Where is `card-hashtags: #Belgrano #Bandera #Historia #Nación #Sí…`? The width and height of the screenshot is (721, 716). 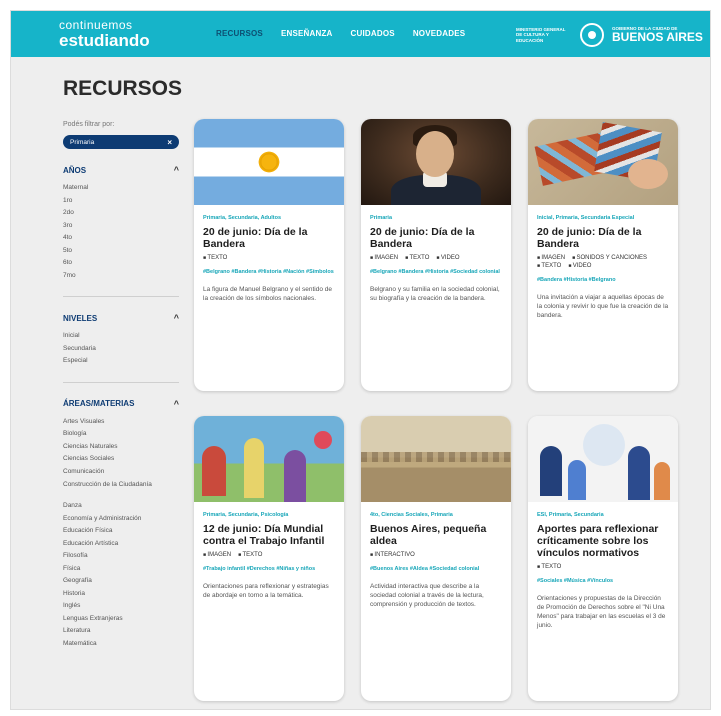 card-hashtags: #Belgrano #Bandera #Historia #Nación #Sí… is located at coordinates (268, 272).